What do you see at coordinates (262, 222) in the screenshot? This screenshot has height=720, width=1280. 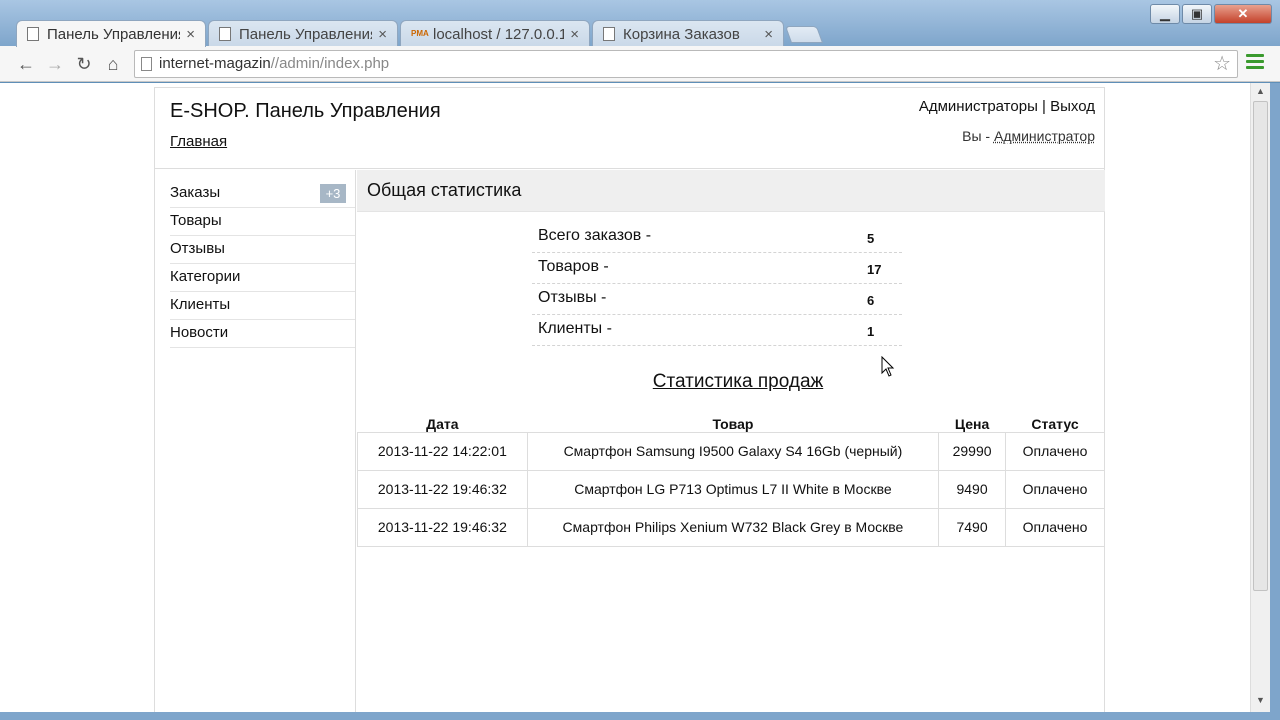 I see `sidebar-item-products: Товары` at bounding box center [262, 222].